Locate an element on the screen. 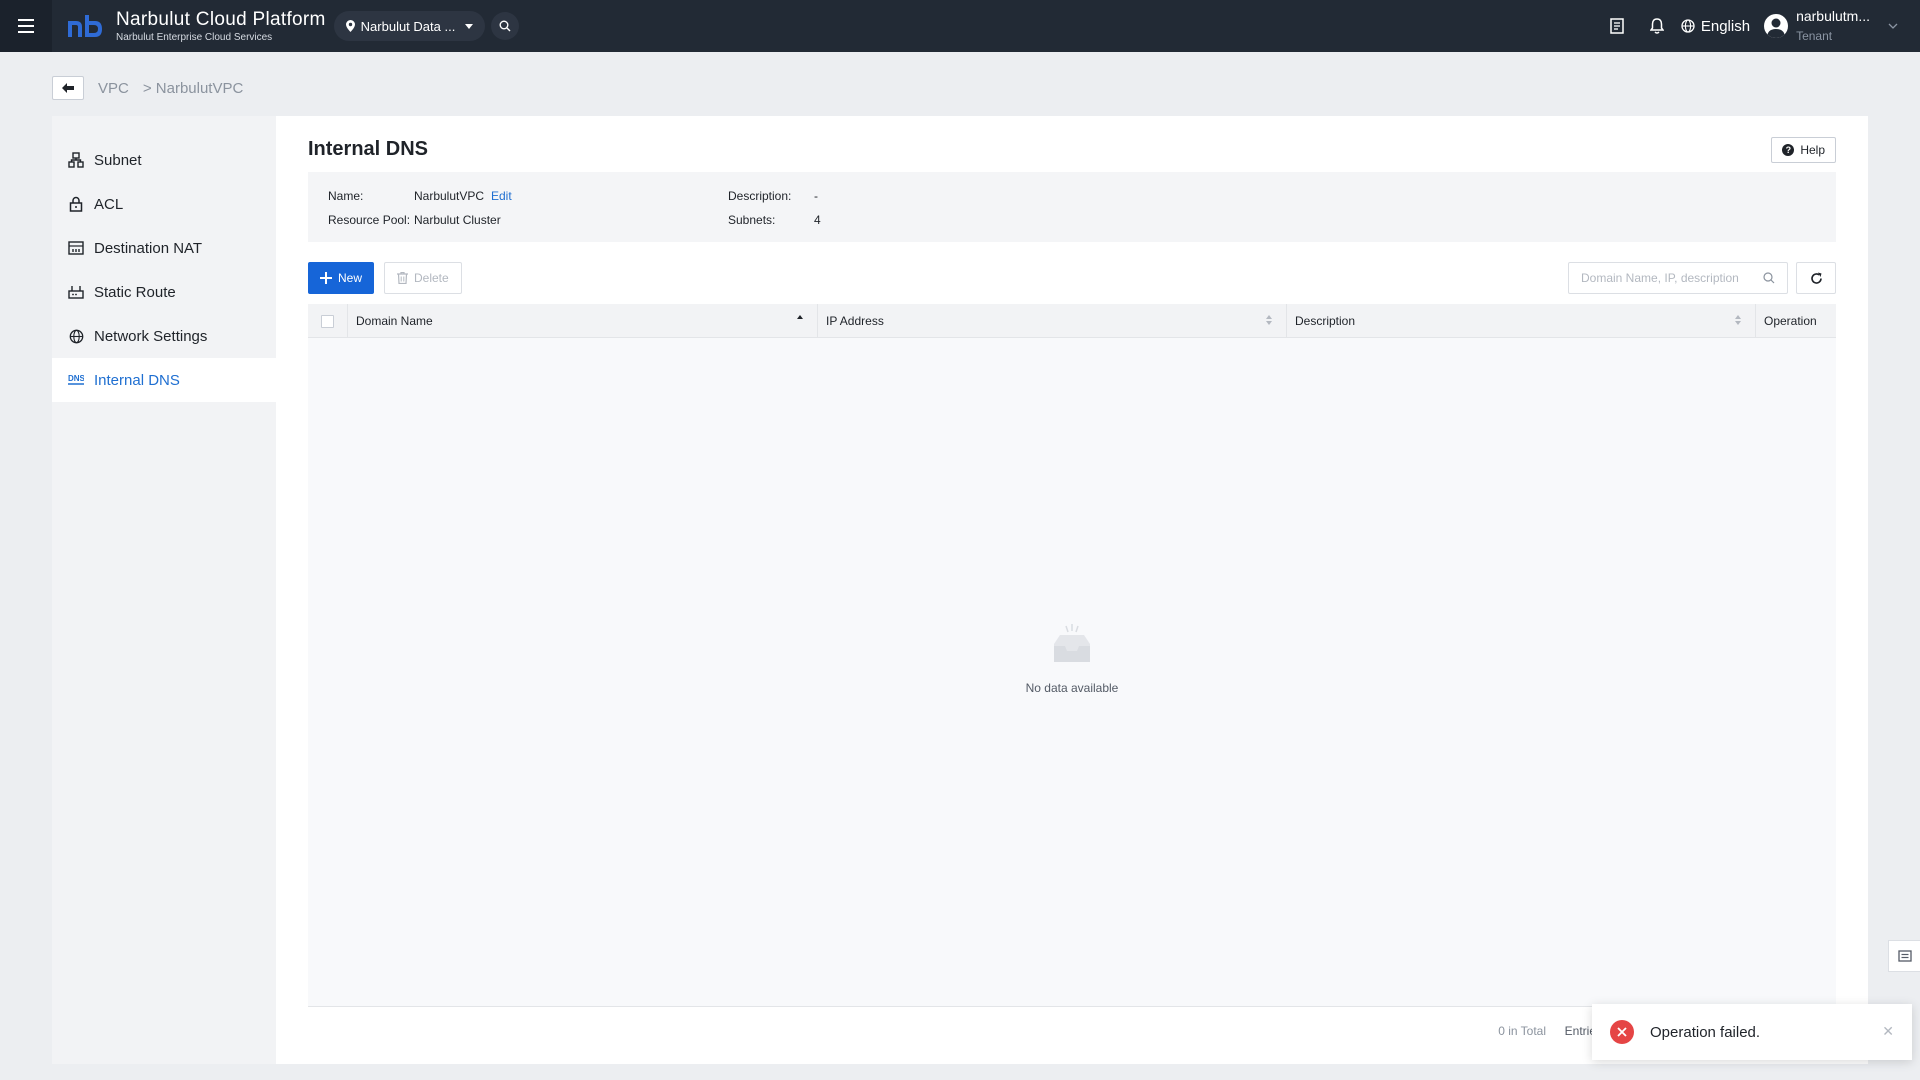  back-button is located at coordinates (68, 88).